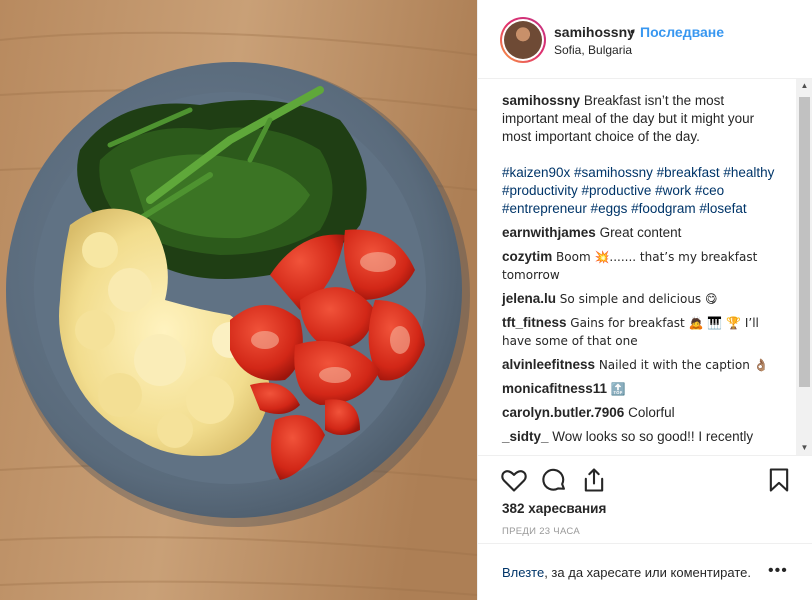 This screenshot has height=601, width=812. Describe the element at coordinates (527, 256) in the screenshot. I see `comment-username: cozytim` at that location.